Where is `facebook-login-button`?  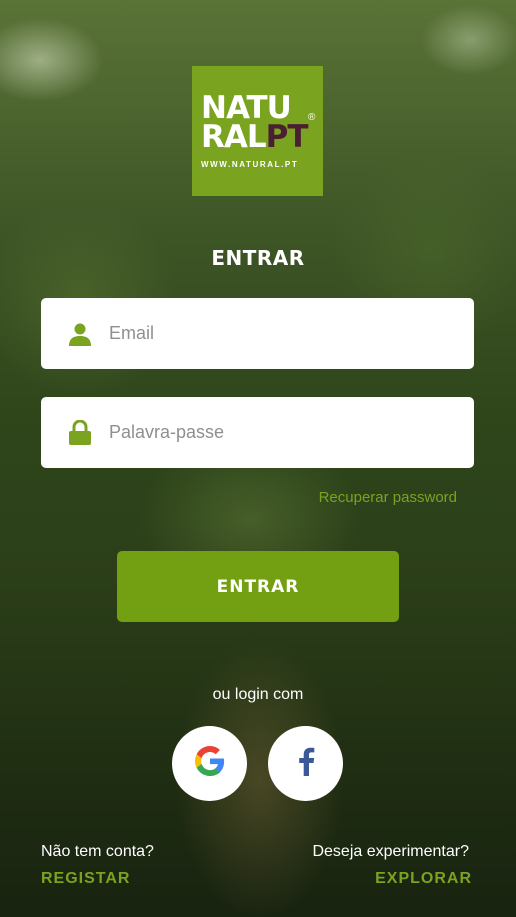
facebook-login-button is located at coordinates (305, 763).